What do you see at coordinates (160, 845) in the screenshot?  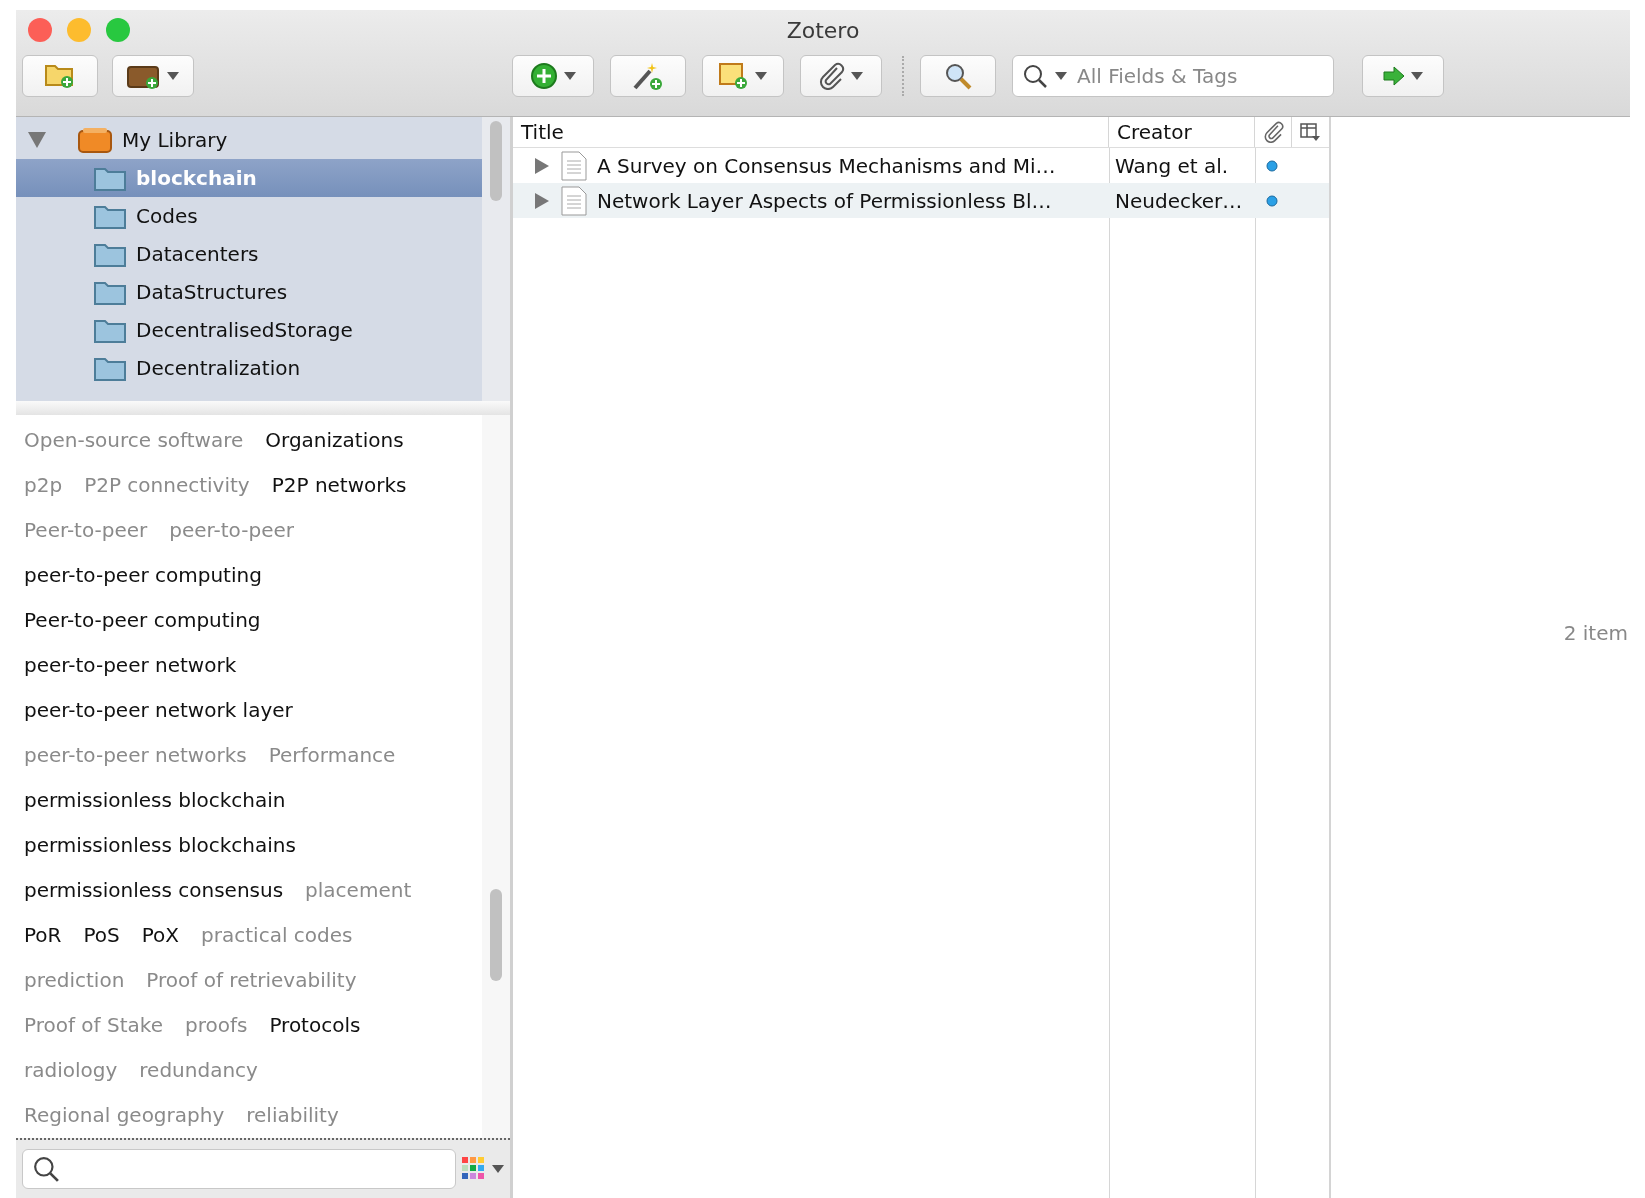 I see `tag-label: permissionless blockchains` at bounding box center [160, 845].